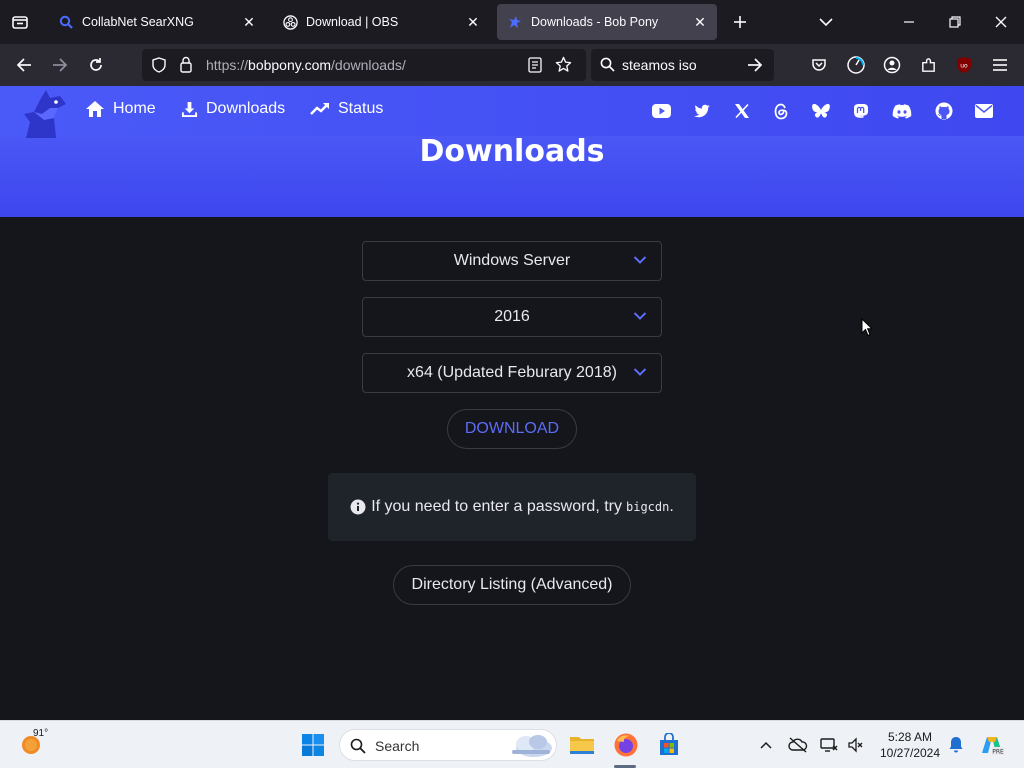  Describe the element at coordinates (661, 111) in the screenshot. I see `youtube-icon` at that location.